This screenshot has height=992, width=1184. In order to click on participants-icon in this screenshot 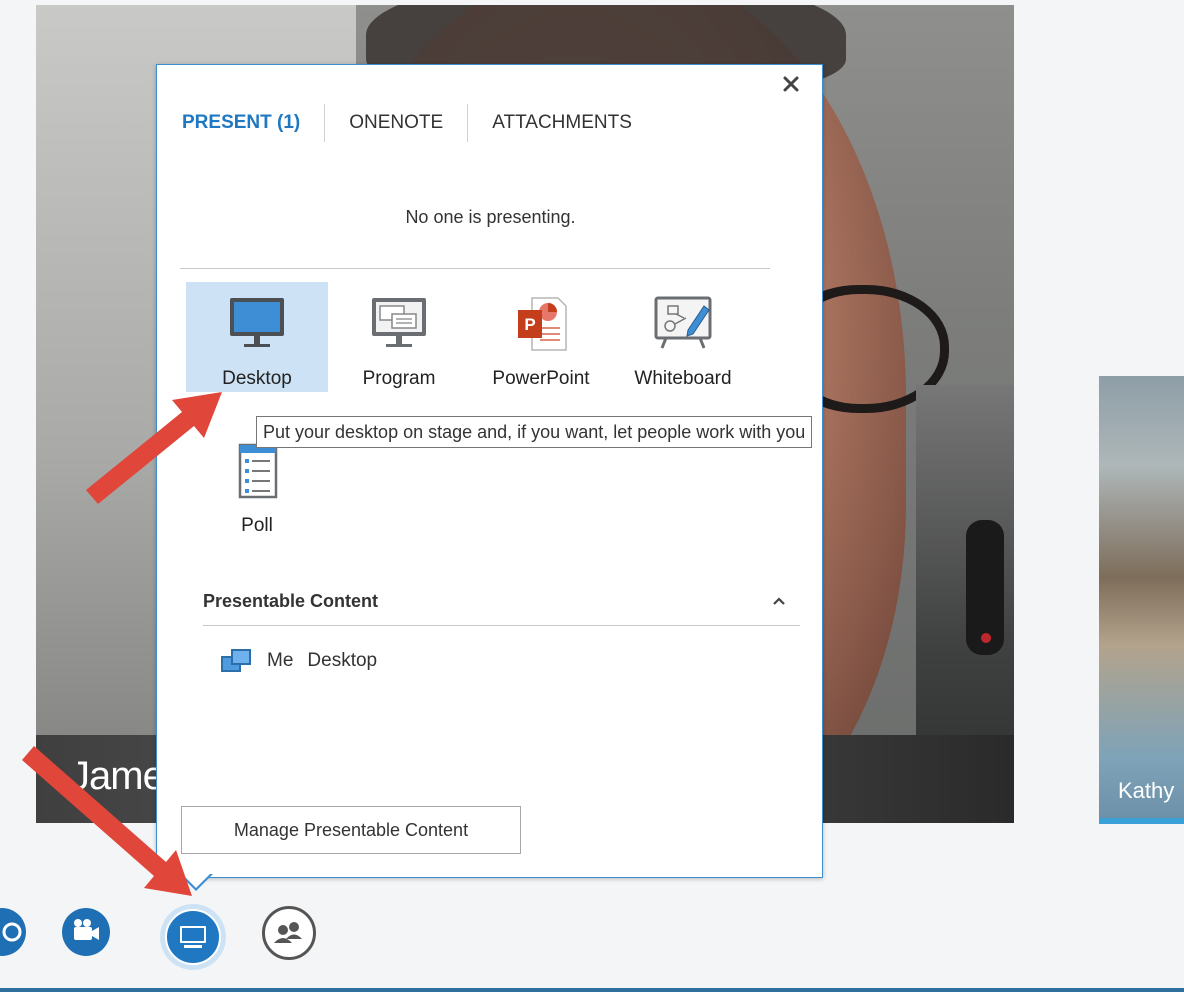, I will do `click(288, 932)`.